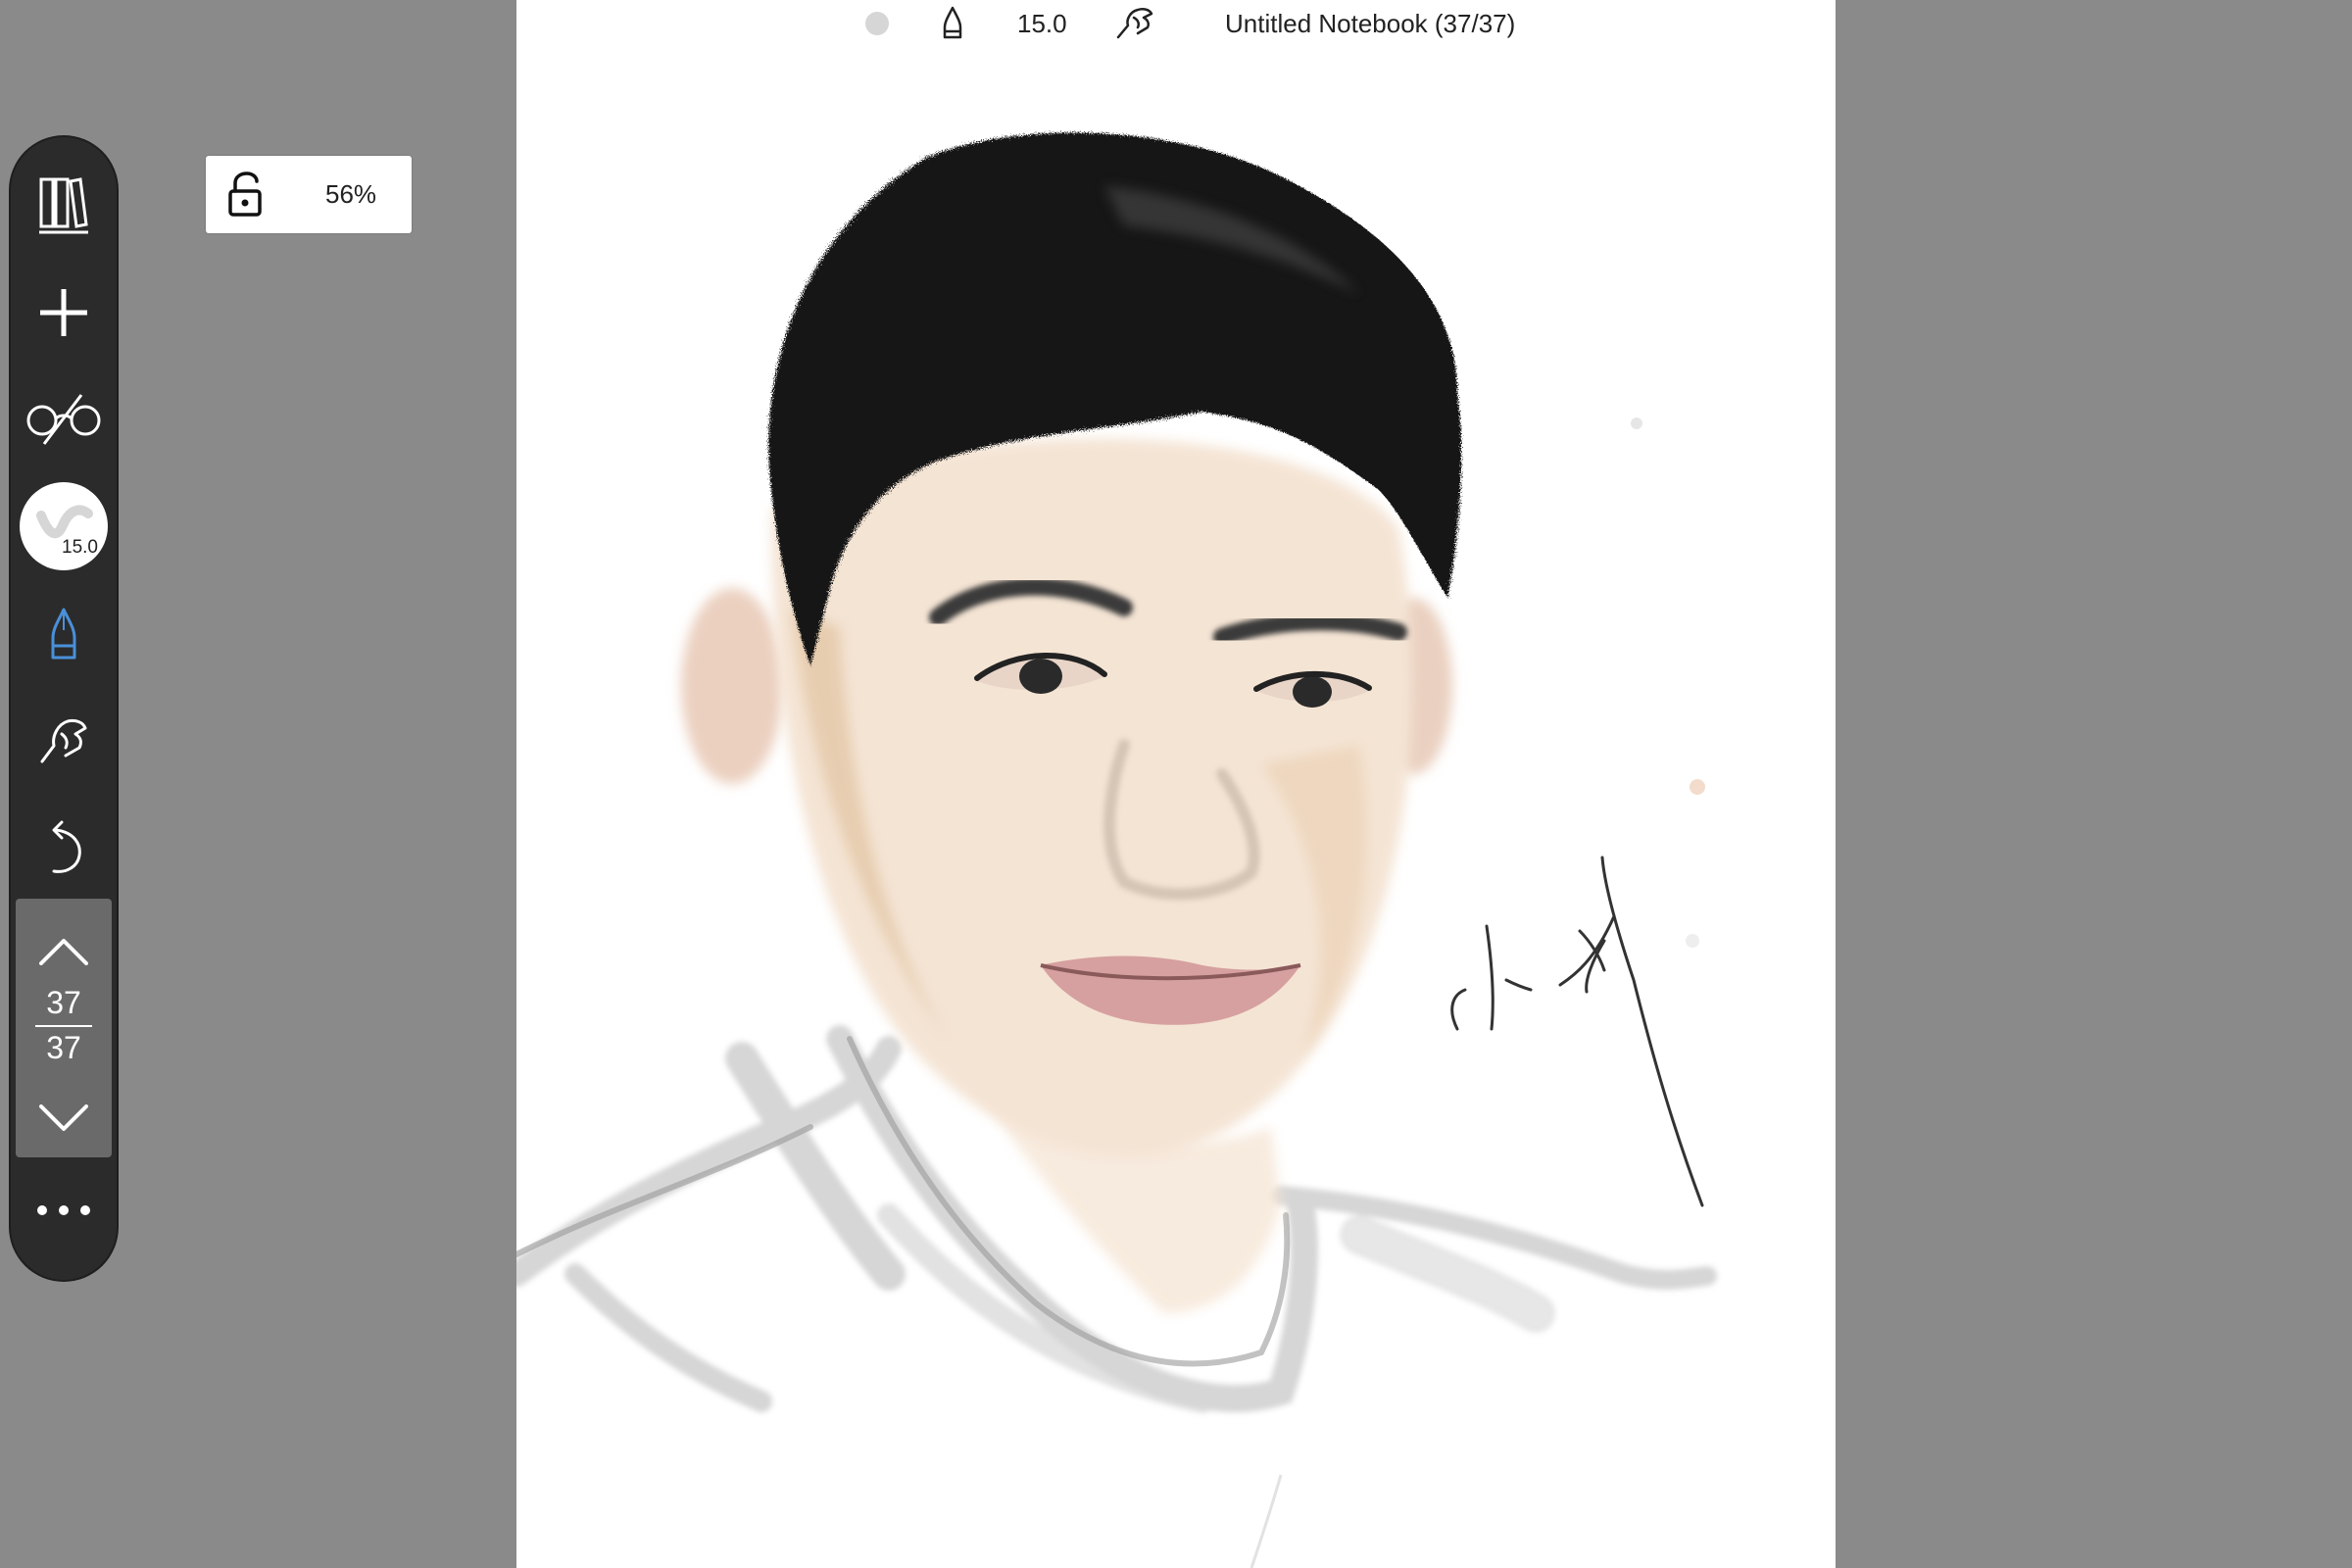  Describe the element at coordinates (64, 1003) in the screenshot. I see `current-page-number: 37` at that location.